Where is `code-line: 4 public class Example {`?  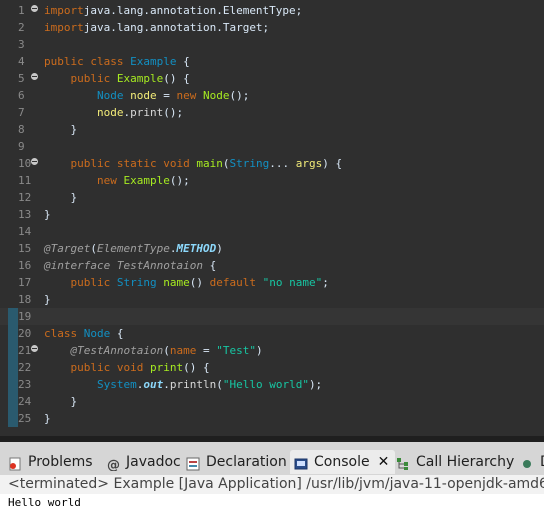
code-line: 4 public class Example { is located at coordinates (272, 61).